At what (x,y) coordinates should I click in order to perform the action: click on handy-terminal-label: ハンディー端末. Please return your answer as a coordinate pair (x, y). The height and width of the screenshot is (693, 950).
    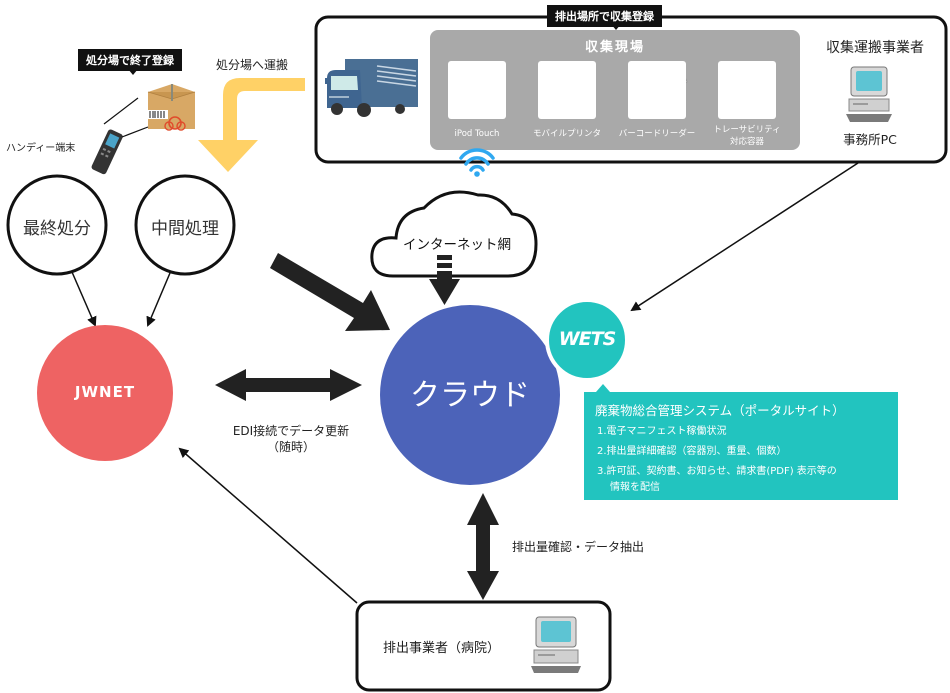
    Looking at the image, I should click on (41, 148).